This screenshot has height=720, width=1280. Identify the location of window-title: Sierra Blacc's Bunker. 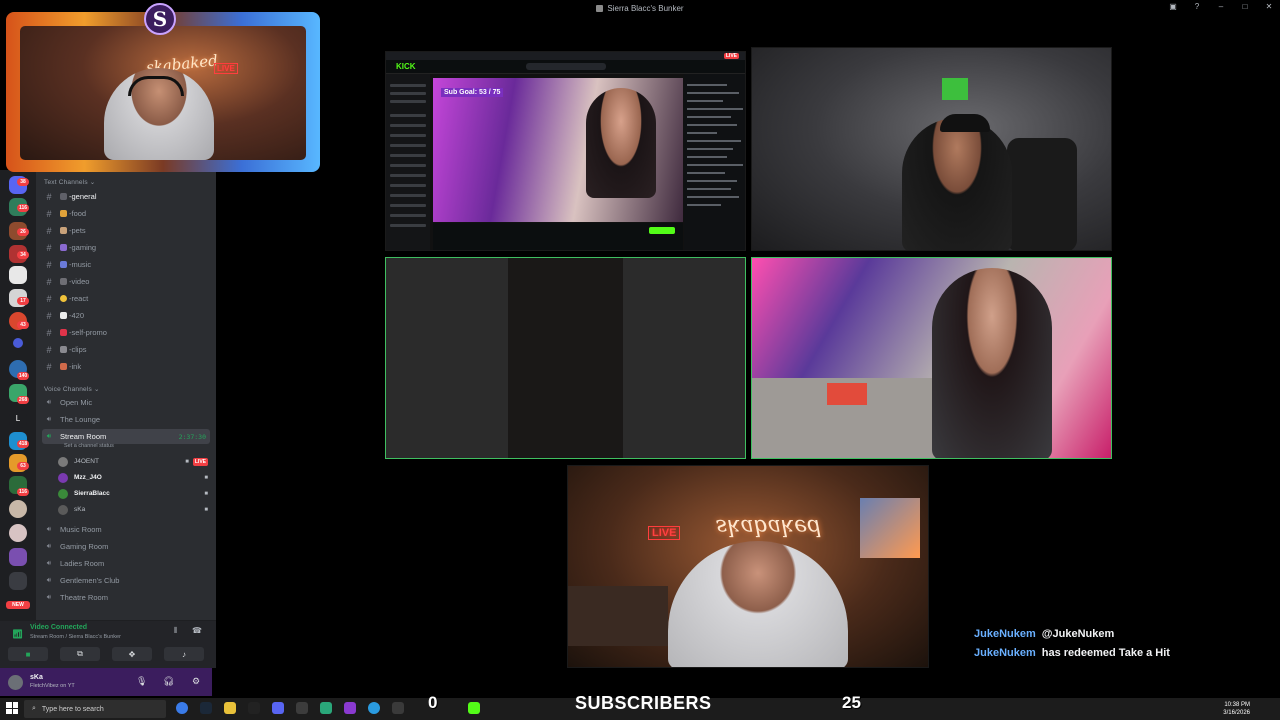
(645, 8).